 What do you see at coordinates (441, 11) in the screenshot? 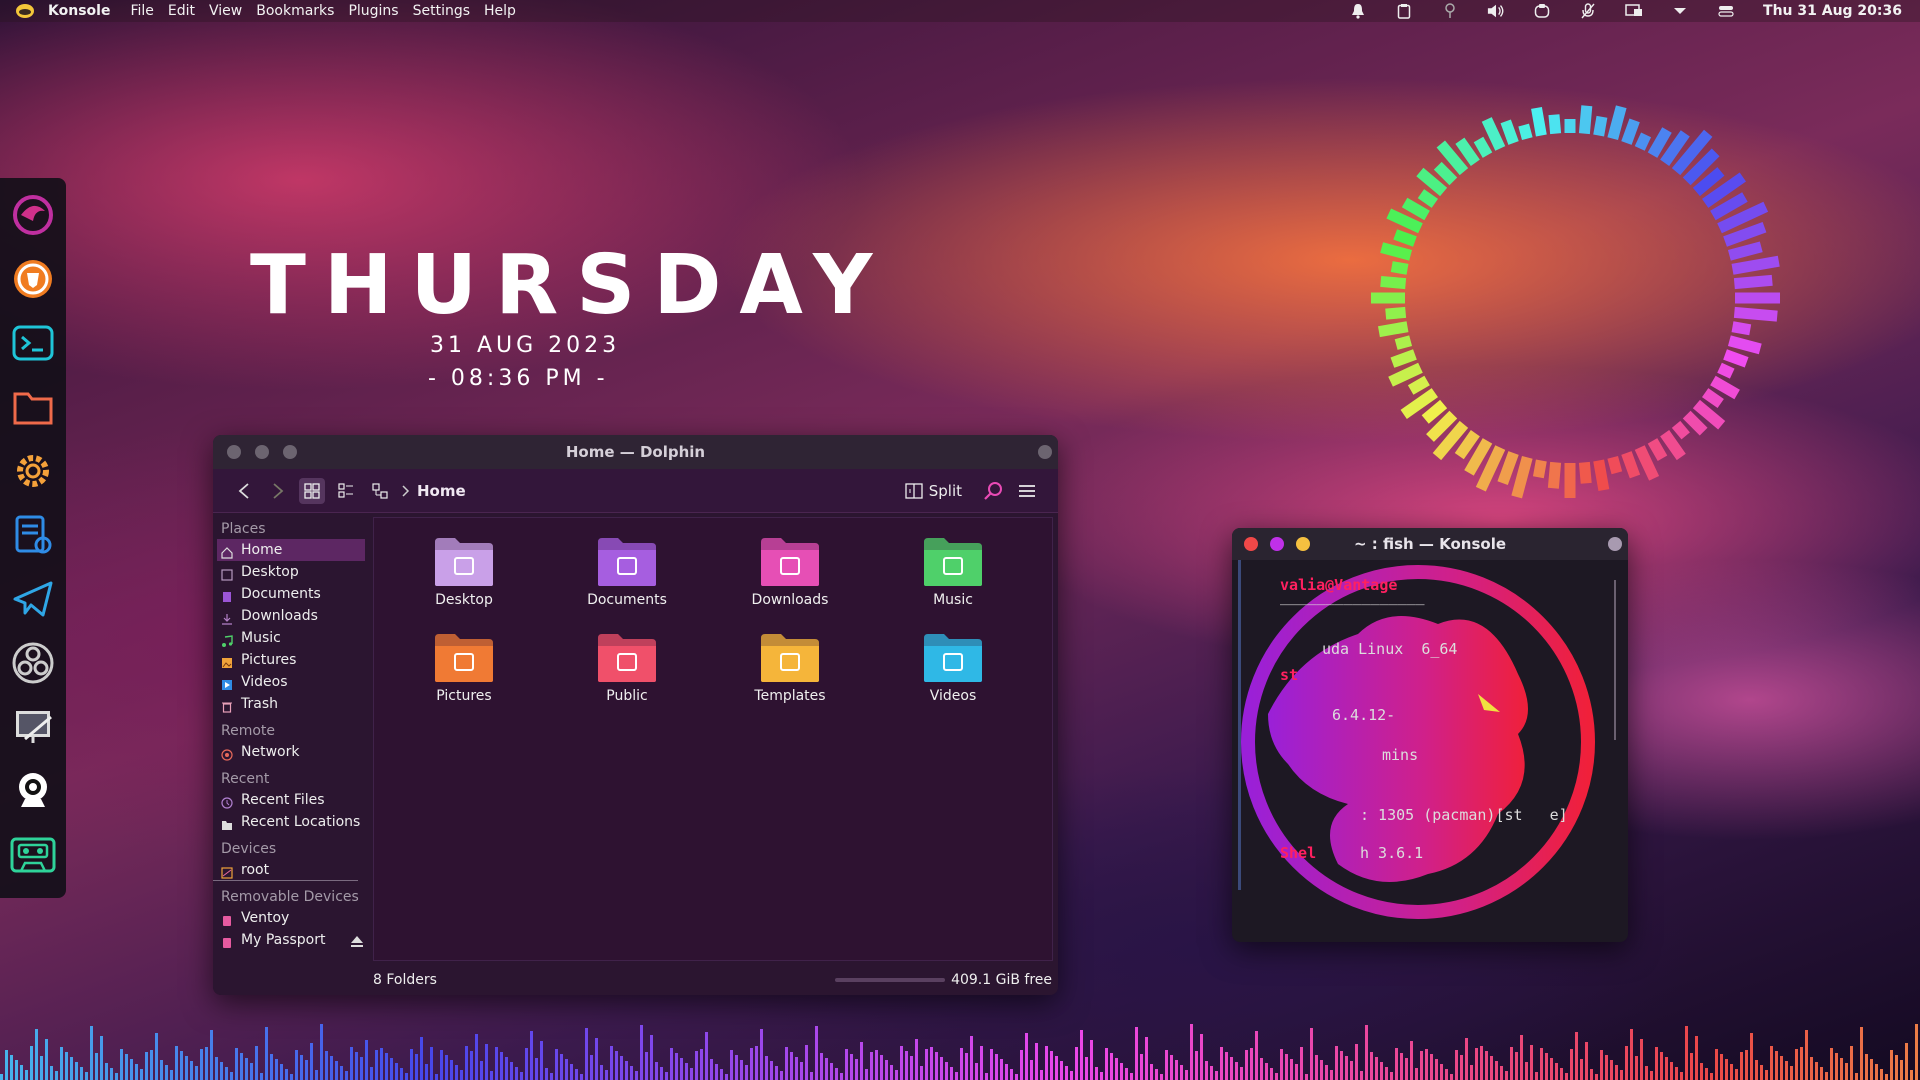
I see `menu-settings: Settings` at bounding box center [441, 11].